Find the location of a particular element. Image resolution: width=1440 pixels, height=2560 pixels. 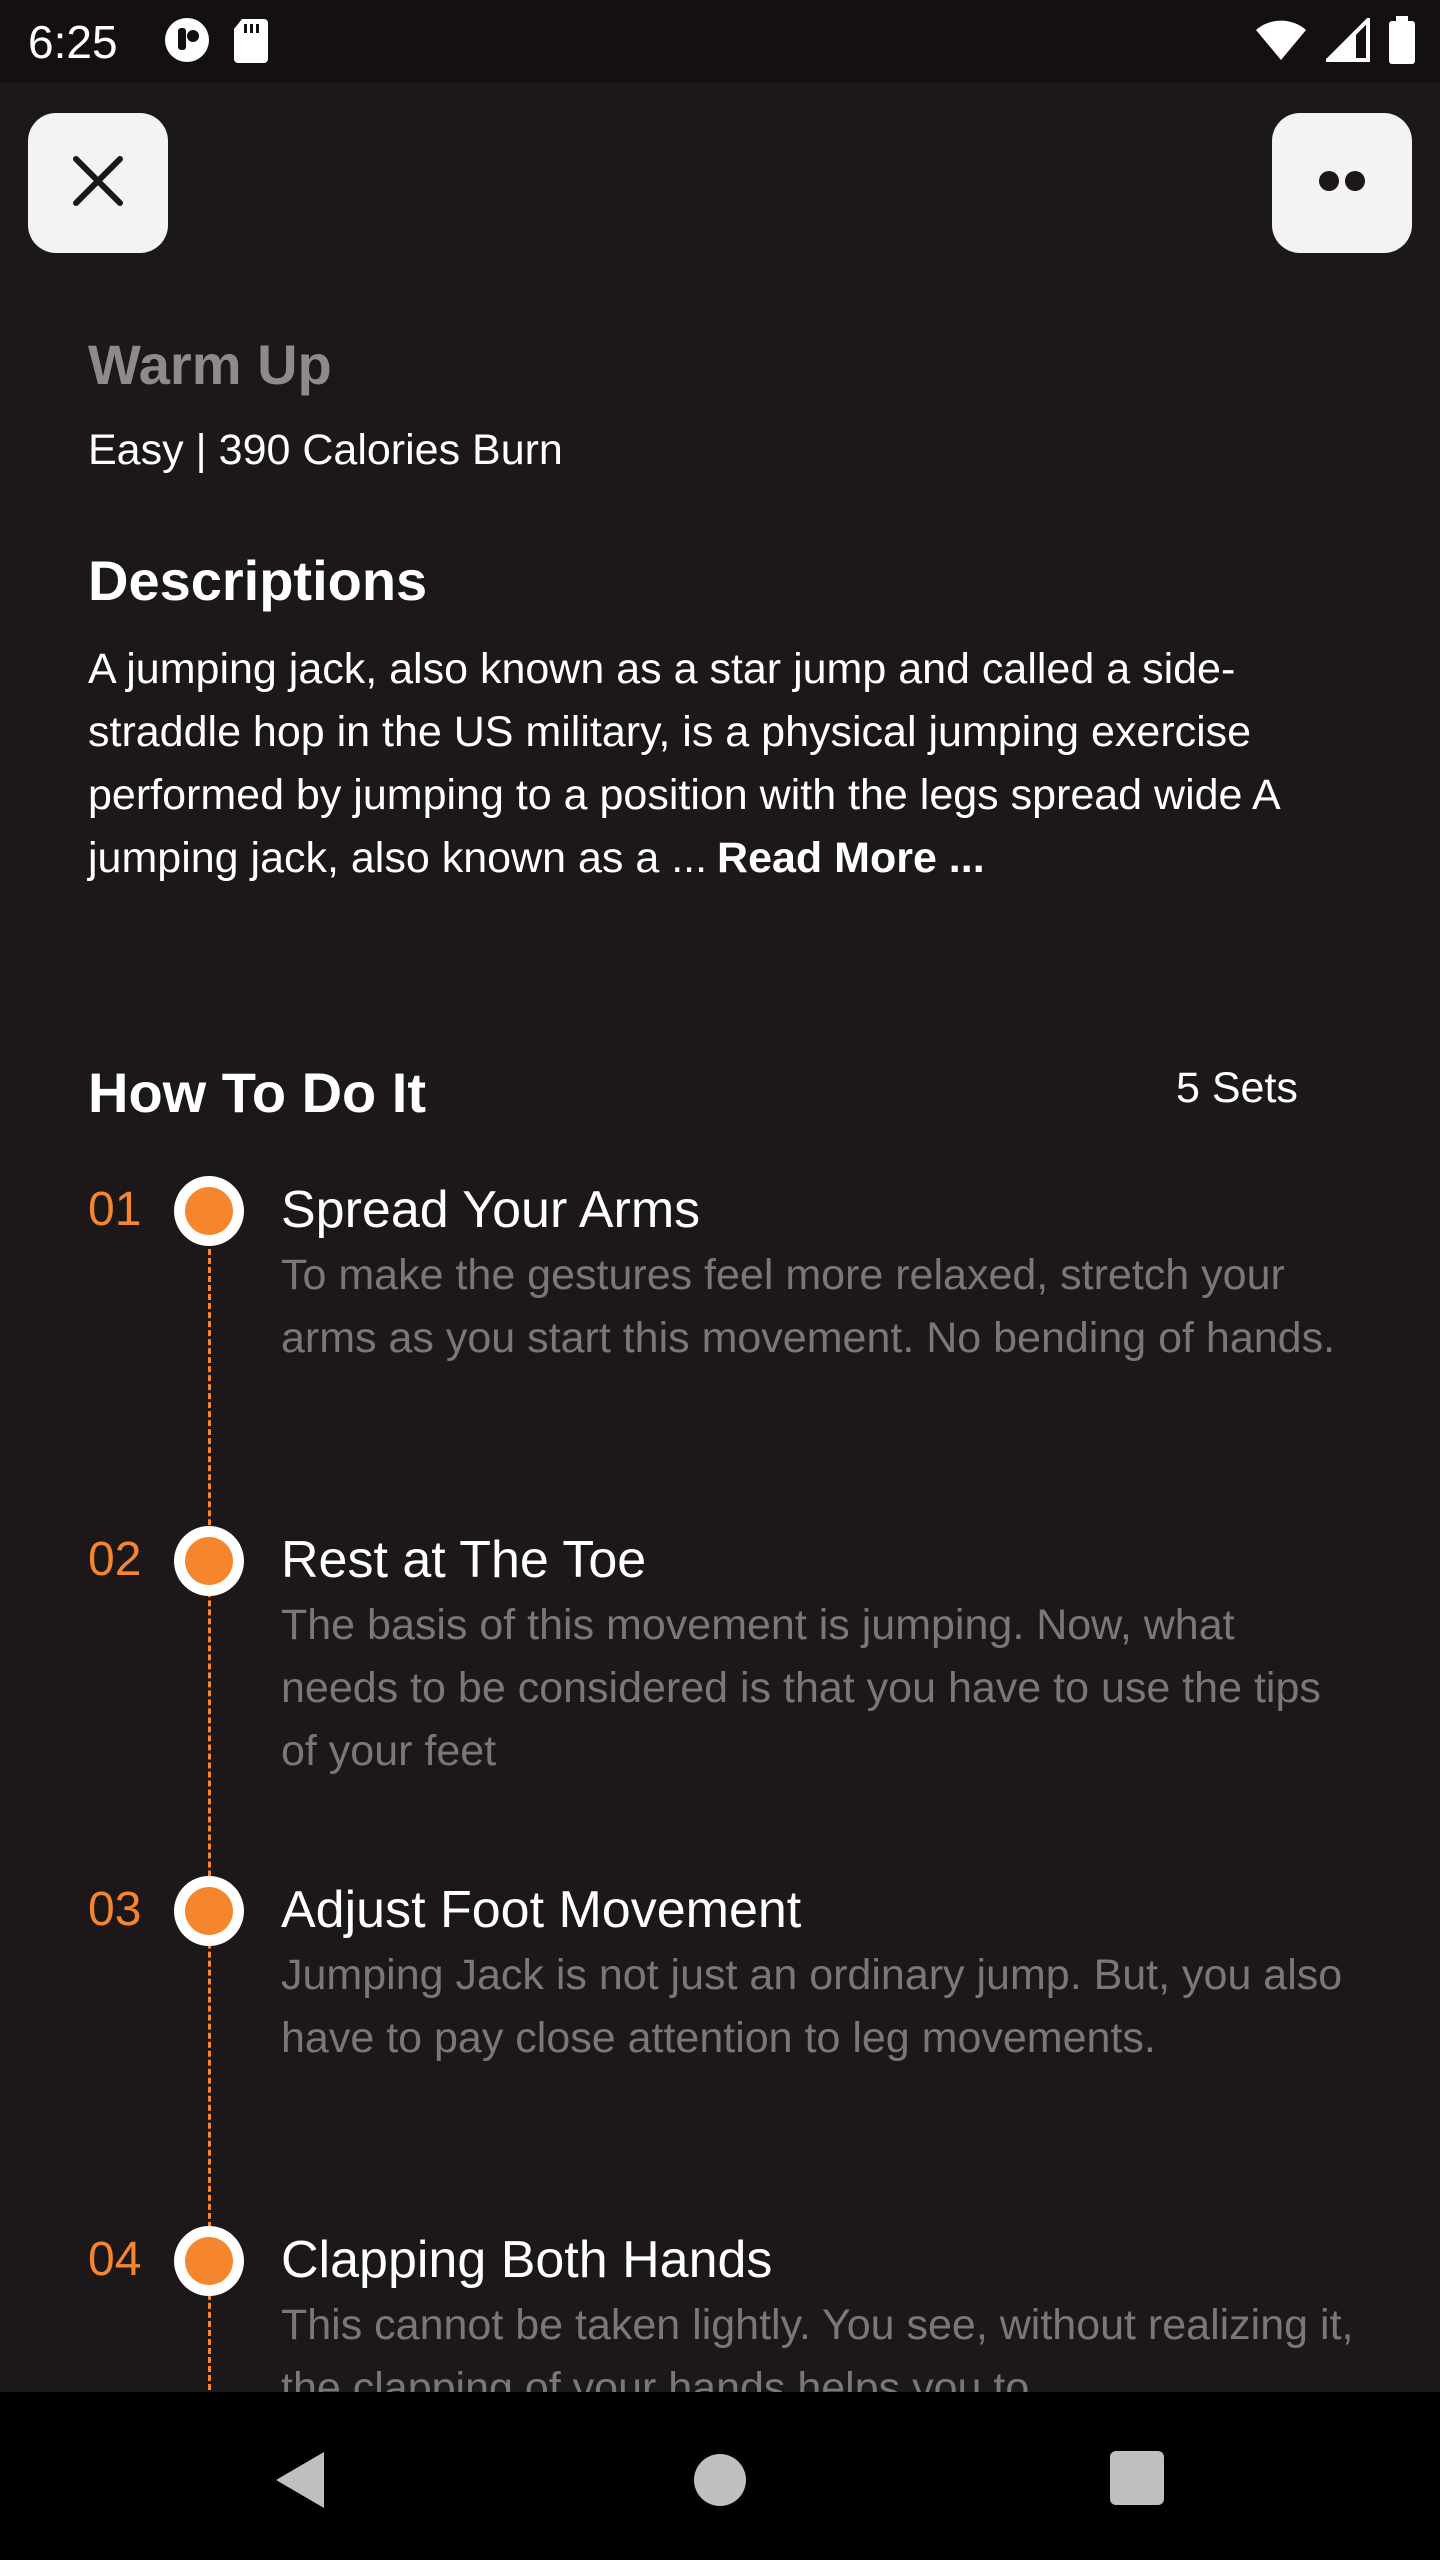

step-title: Spread Your Arms is located at coordinates (491, 1210).